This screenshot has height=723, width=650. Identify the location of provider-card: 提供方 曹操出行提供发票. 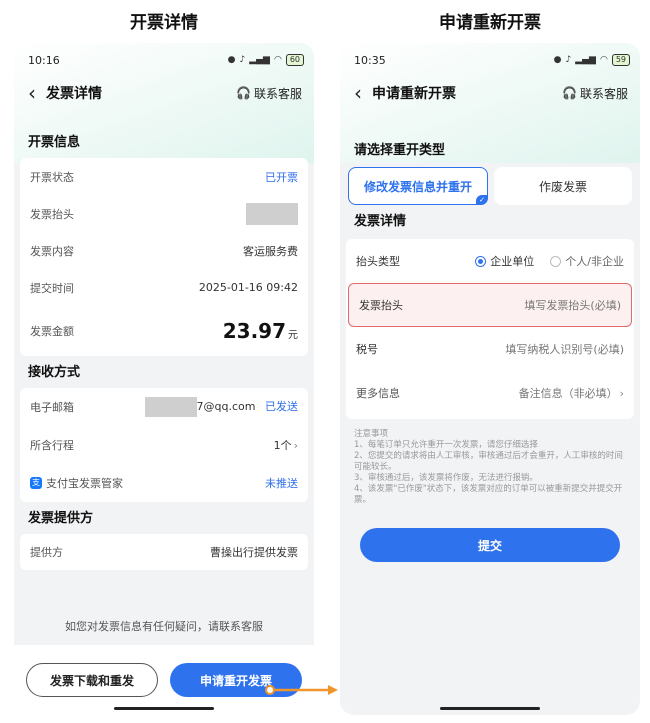
(164, 552).